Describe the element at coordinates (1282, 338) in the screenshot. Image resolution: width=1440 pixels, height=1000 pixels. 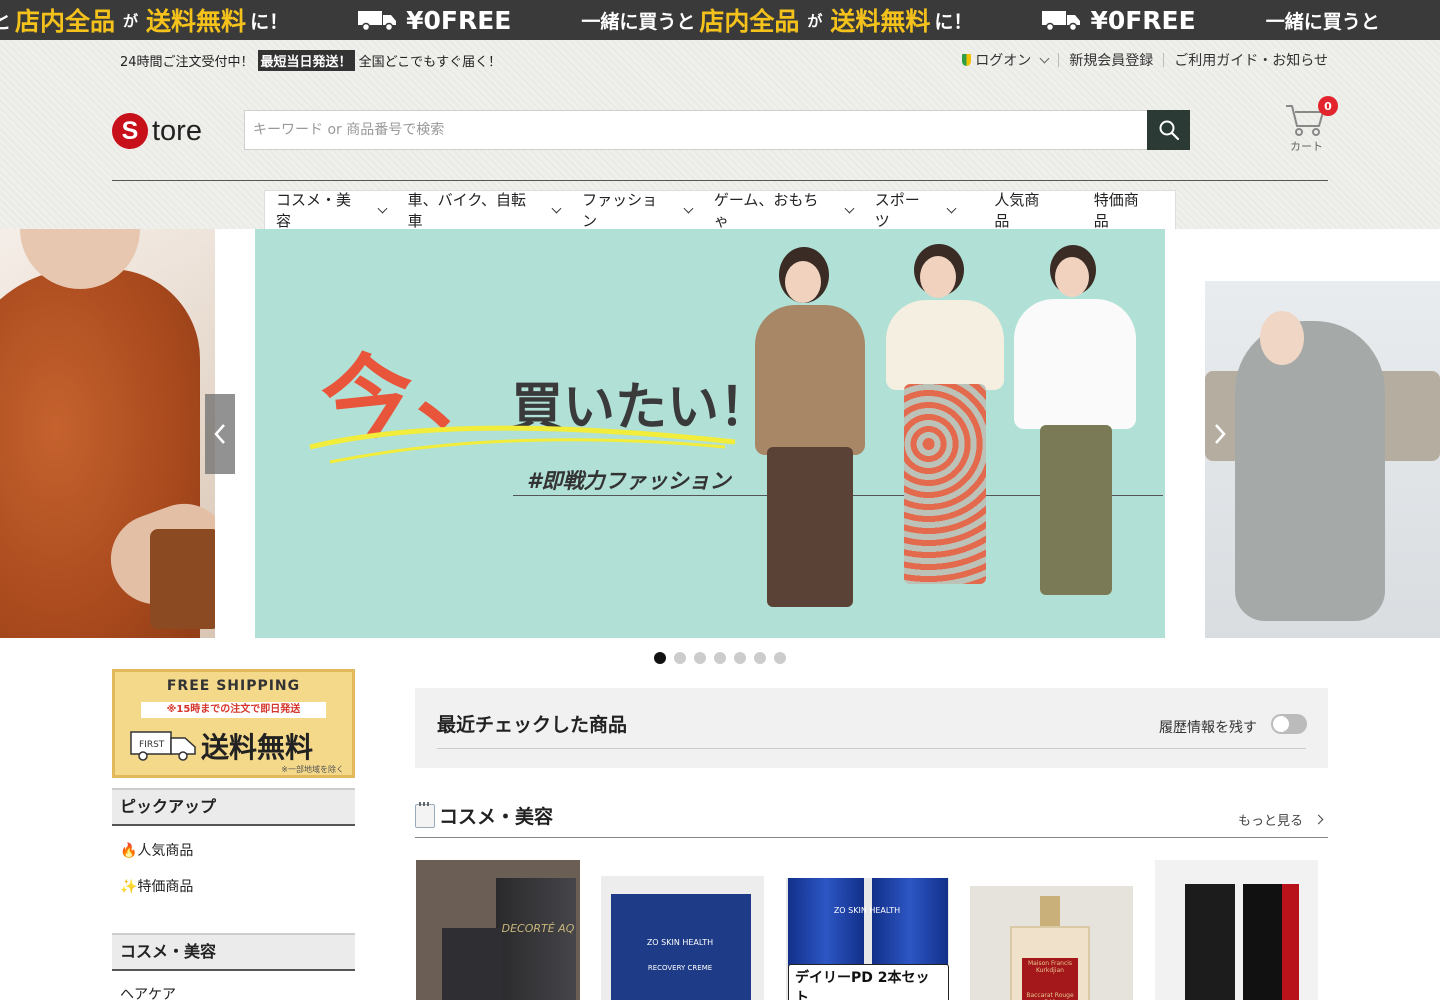
I see `model-face` at that location.